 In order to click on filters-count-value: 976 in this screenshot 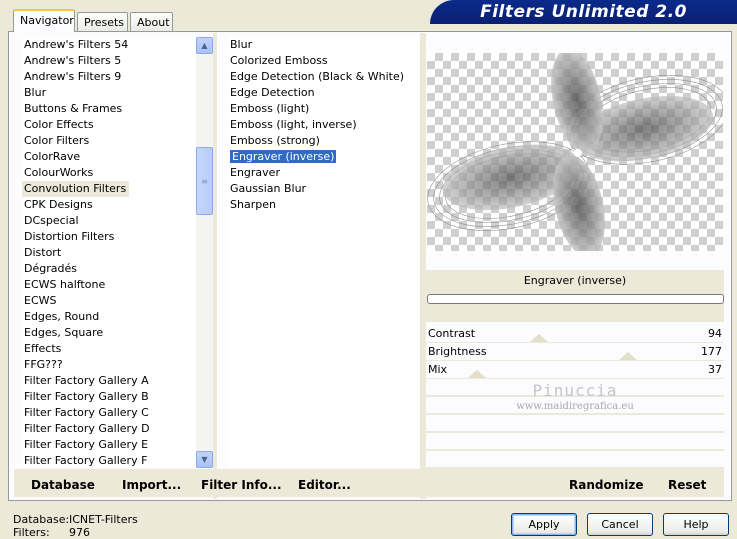, I will do `click(79, 532)`.